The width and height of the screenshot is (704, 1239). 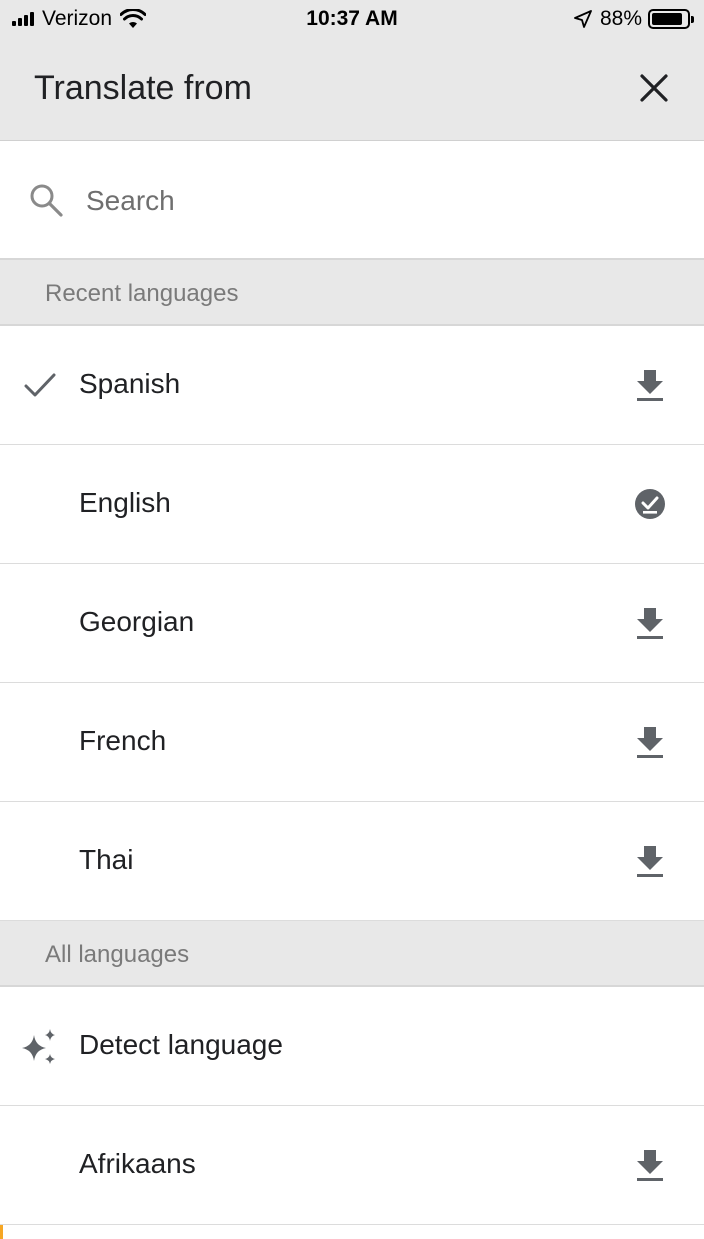 What do you see at coordinates (352, 742) in the screenshot?
I see `language-row-french: French` at bounding box center [352, 742].